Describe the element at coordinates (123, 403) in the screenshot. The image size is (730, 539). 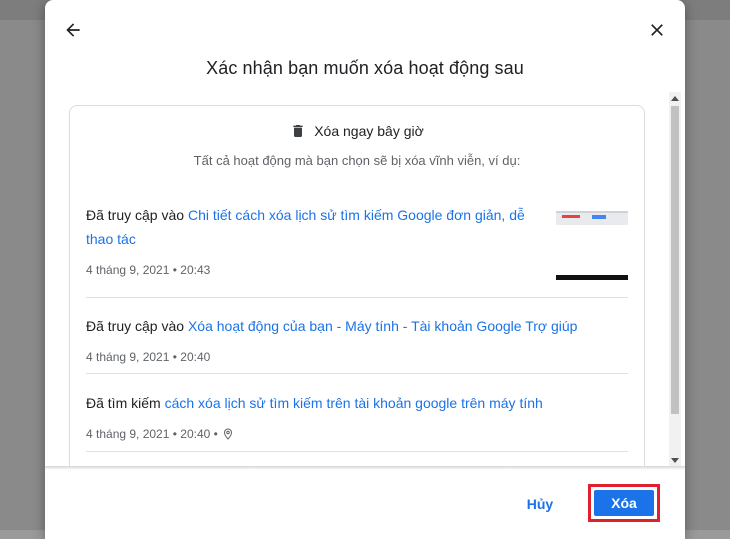
I see `activity-prefix: Đã tìm kiếm` at that location.